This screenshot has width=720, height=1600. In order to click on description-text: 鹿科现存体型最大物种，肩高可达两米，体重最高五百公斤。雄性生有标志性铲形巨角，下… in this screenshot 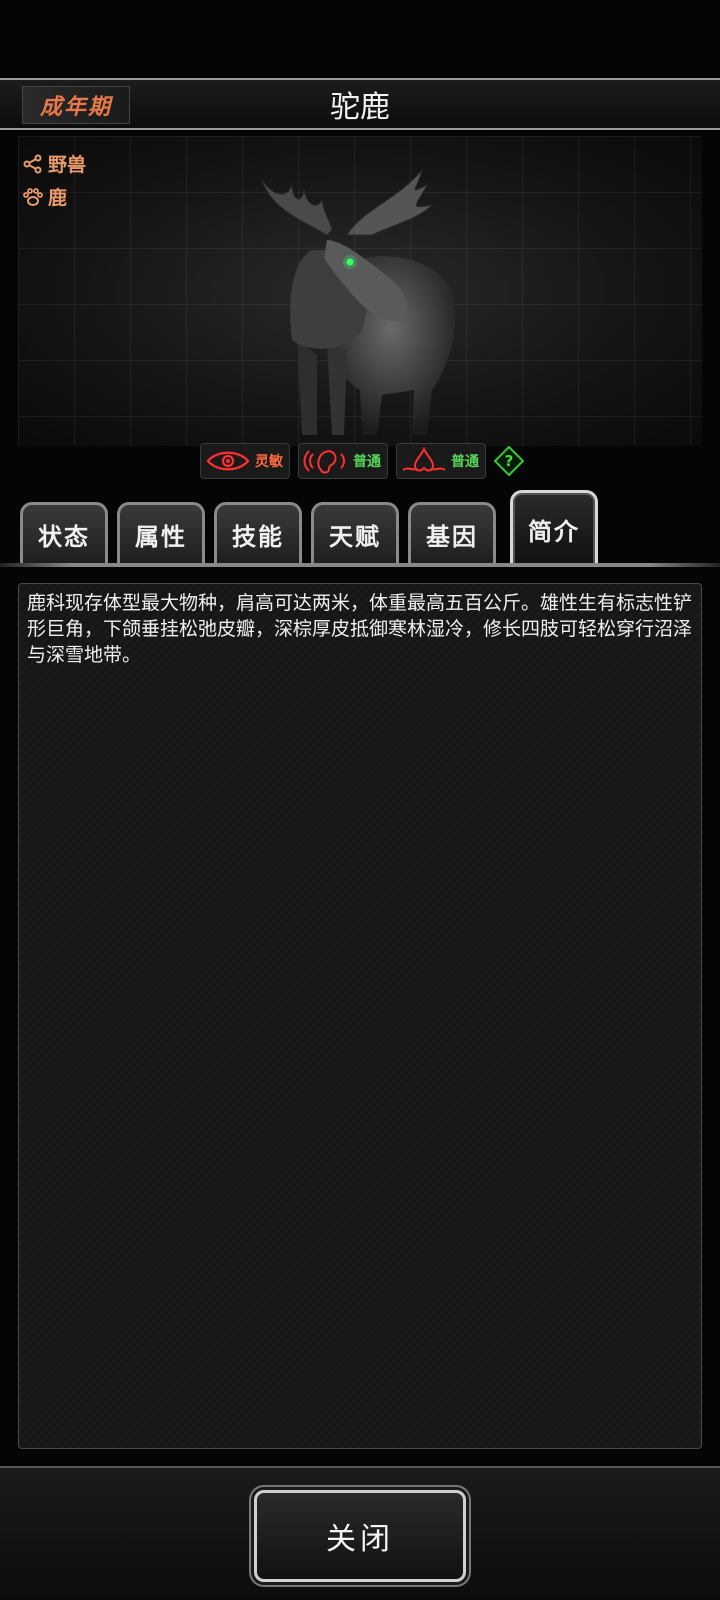, I will do `click(360, 629)`.